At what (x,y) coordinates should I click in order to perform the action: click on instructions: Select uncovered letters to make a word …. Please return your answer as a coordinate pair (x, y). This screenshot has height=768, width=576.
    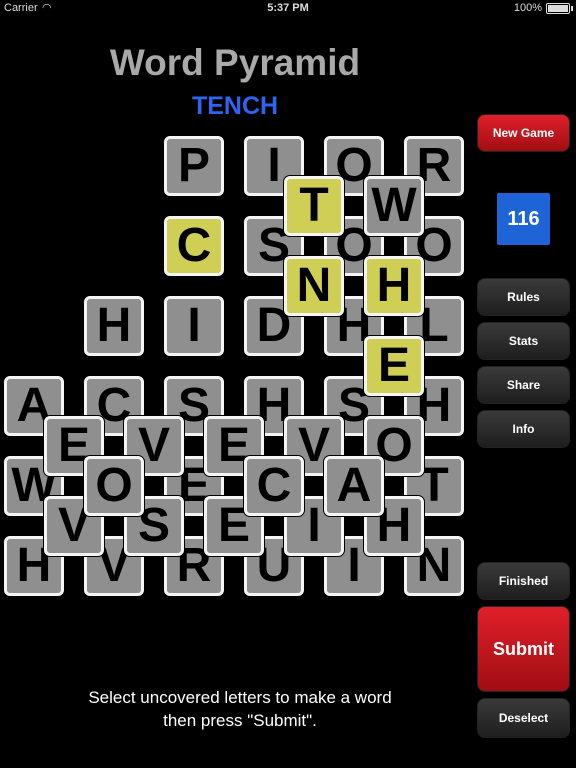
    Looking at the image, I should click on (240, 709).